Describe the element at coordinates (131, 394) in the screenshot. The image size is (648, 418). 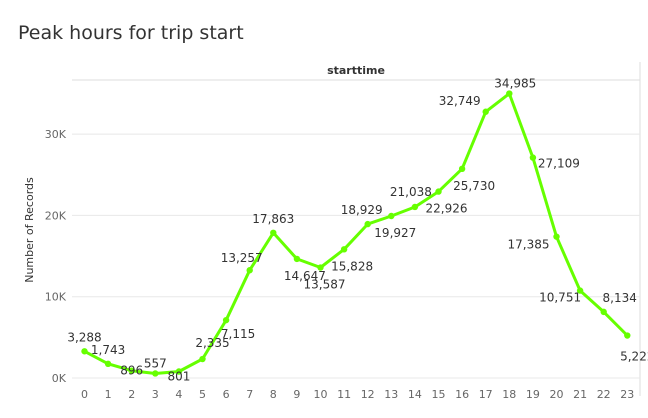
I see `x-tick-label: 2` at that location.